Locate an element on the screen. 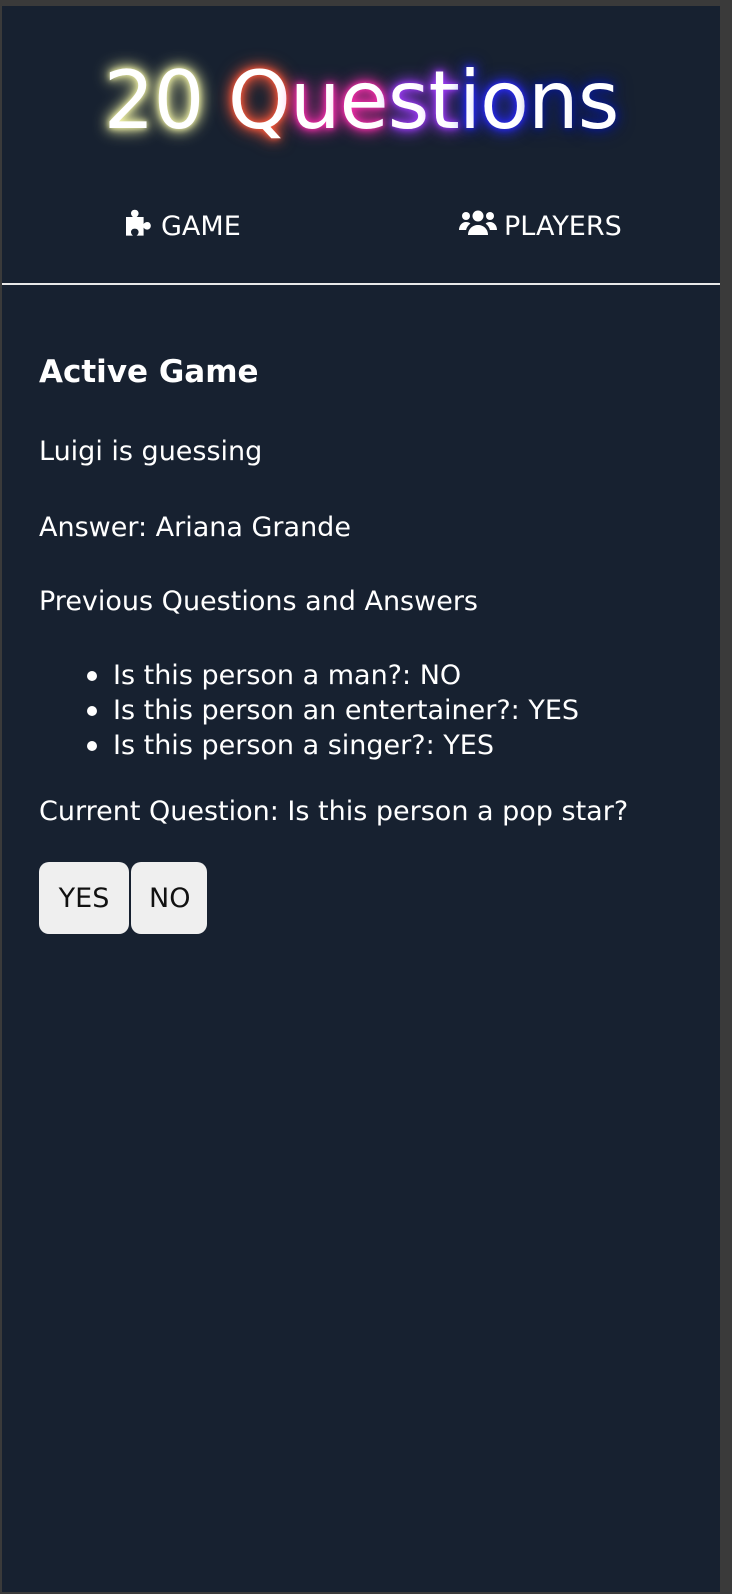  list-item: Is this person an entertainer?: YES is located at coordinates (333, 710).